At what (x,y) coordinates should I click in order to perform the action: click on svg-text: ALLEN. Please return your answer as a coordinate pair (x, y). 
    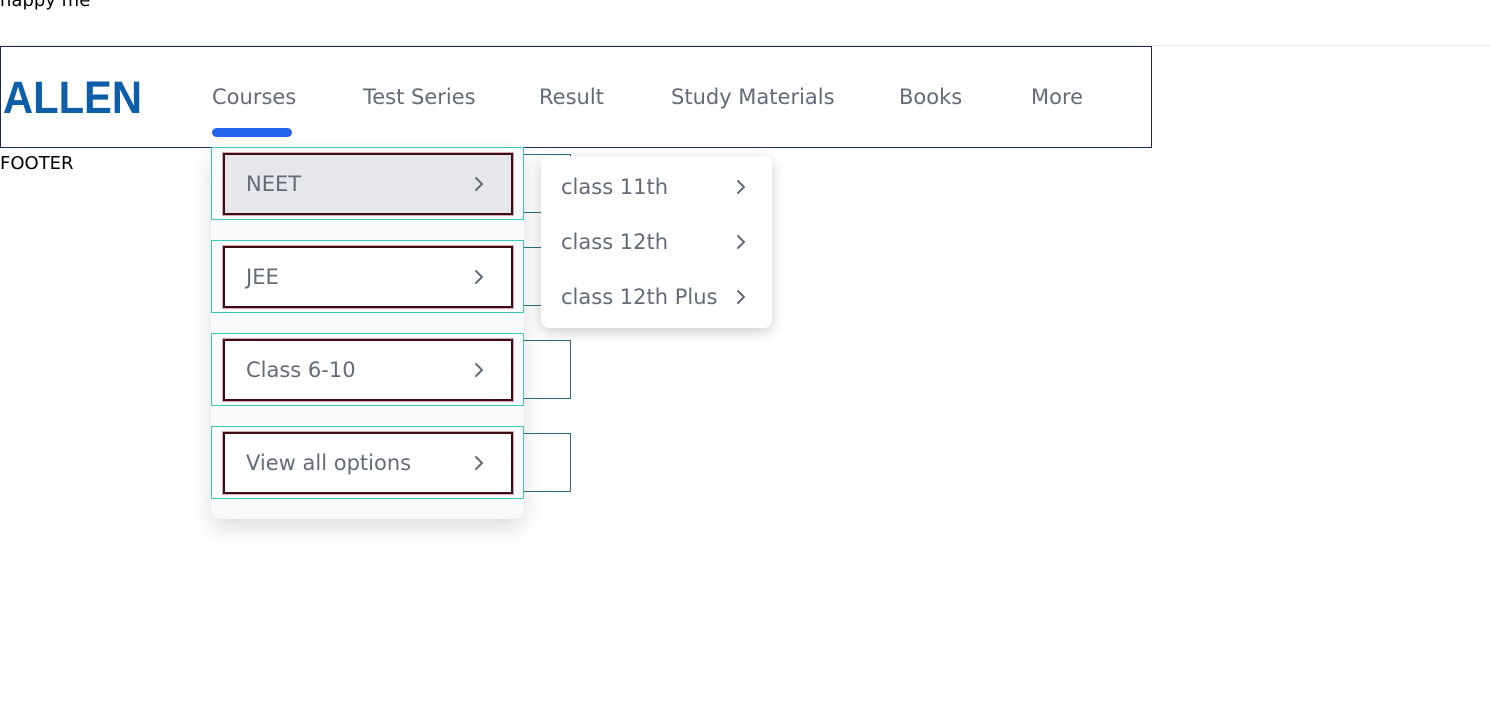
    Looking at the image, I should click on (72, 97).